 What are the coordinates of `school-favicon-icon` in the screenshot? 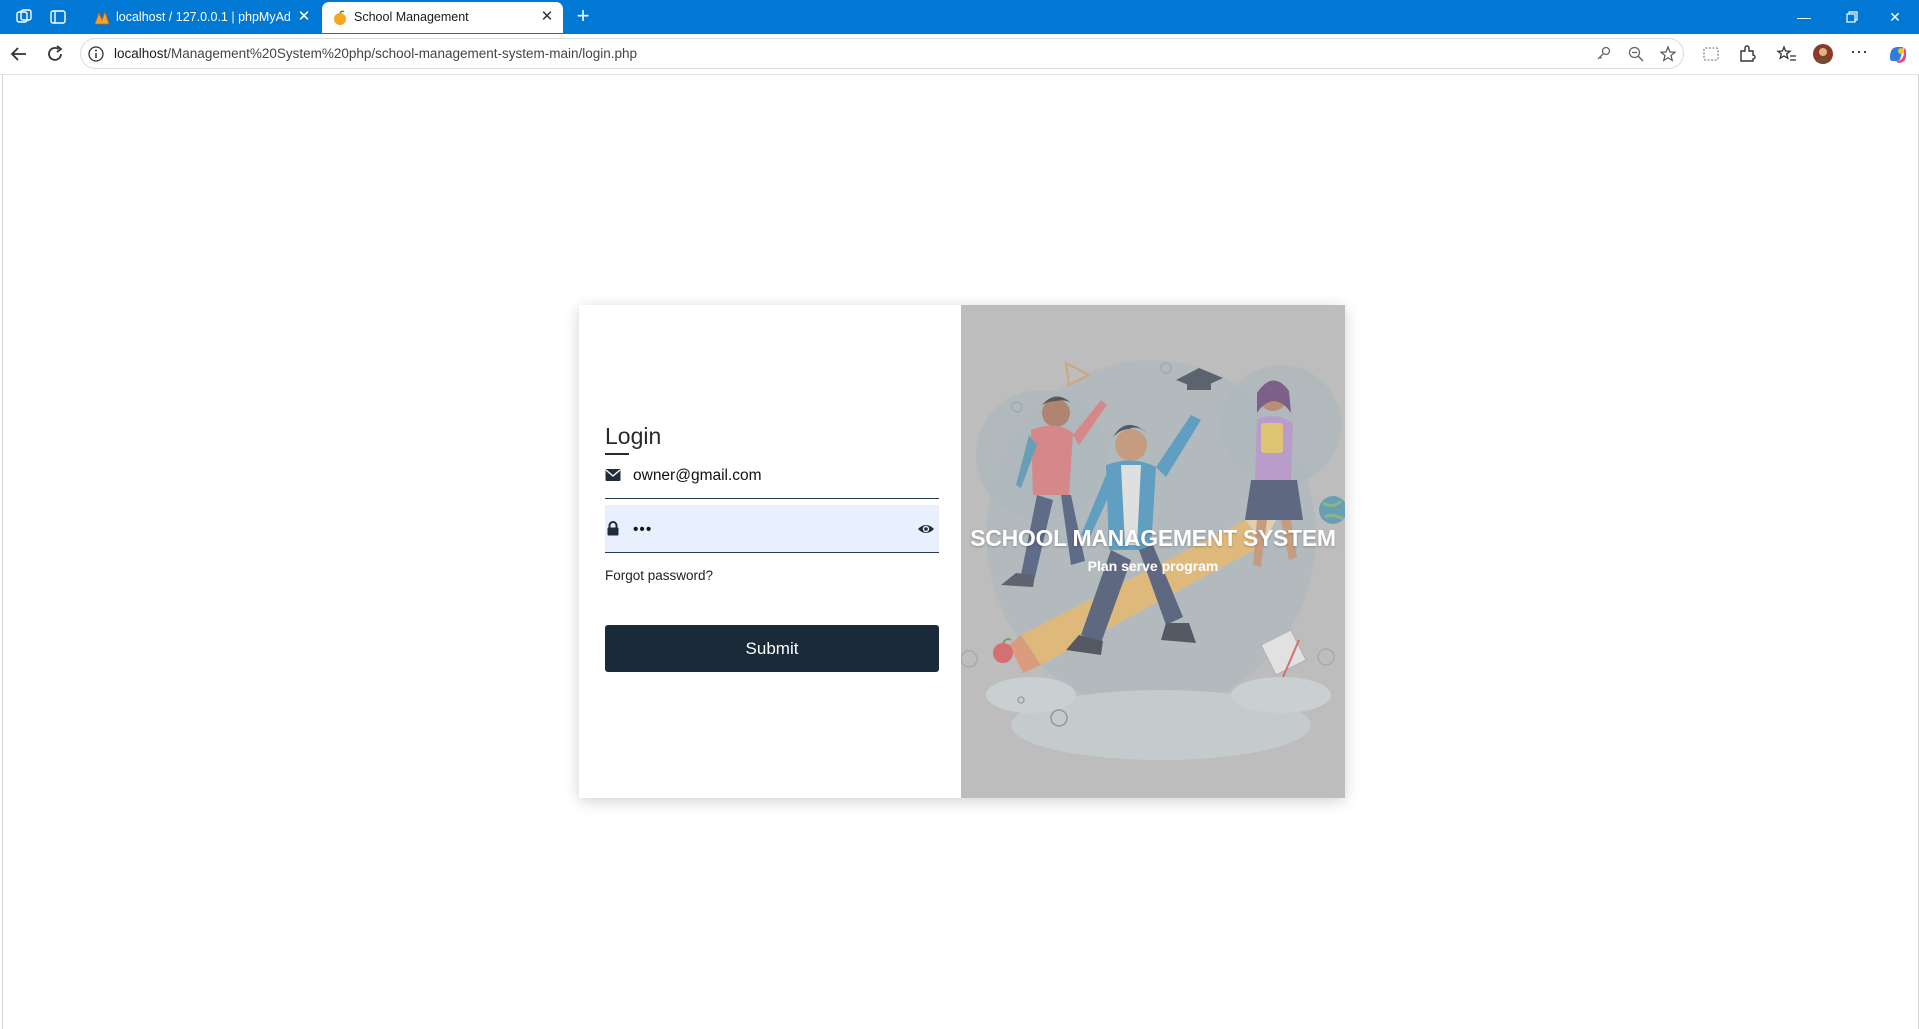 It's located at (340, 17).